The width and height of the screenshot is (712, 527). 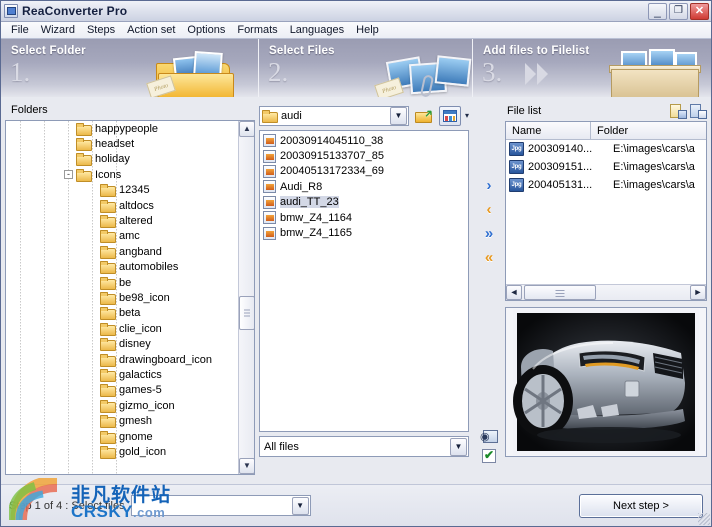 I want to click on tree-node-label: gold_icon, so click(x=143, y=451).